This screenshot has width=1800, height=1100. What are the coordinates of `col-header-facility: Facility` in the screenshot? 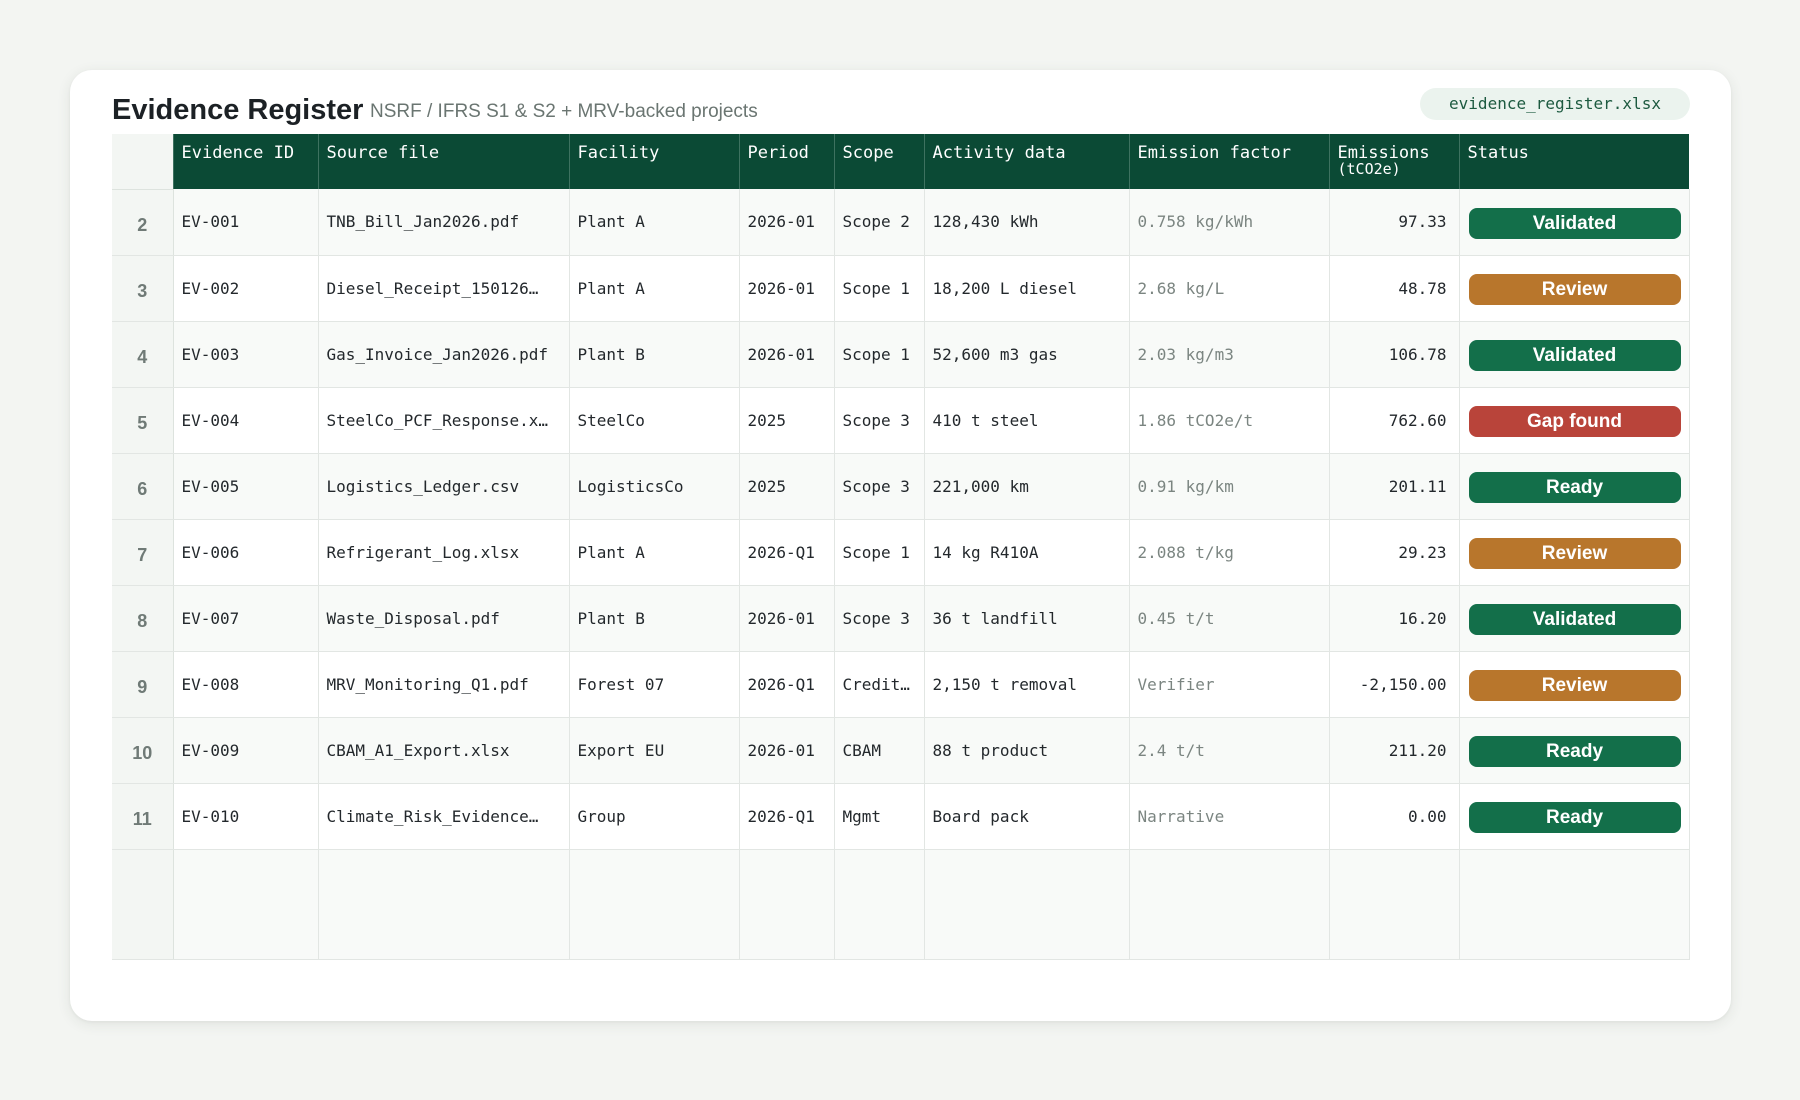 It's located at (653, 161).